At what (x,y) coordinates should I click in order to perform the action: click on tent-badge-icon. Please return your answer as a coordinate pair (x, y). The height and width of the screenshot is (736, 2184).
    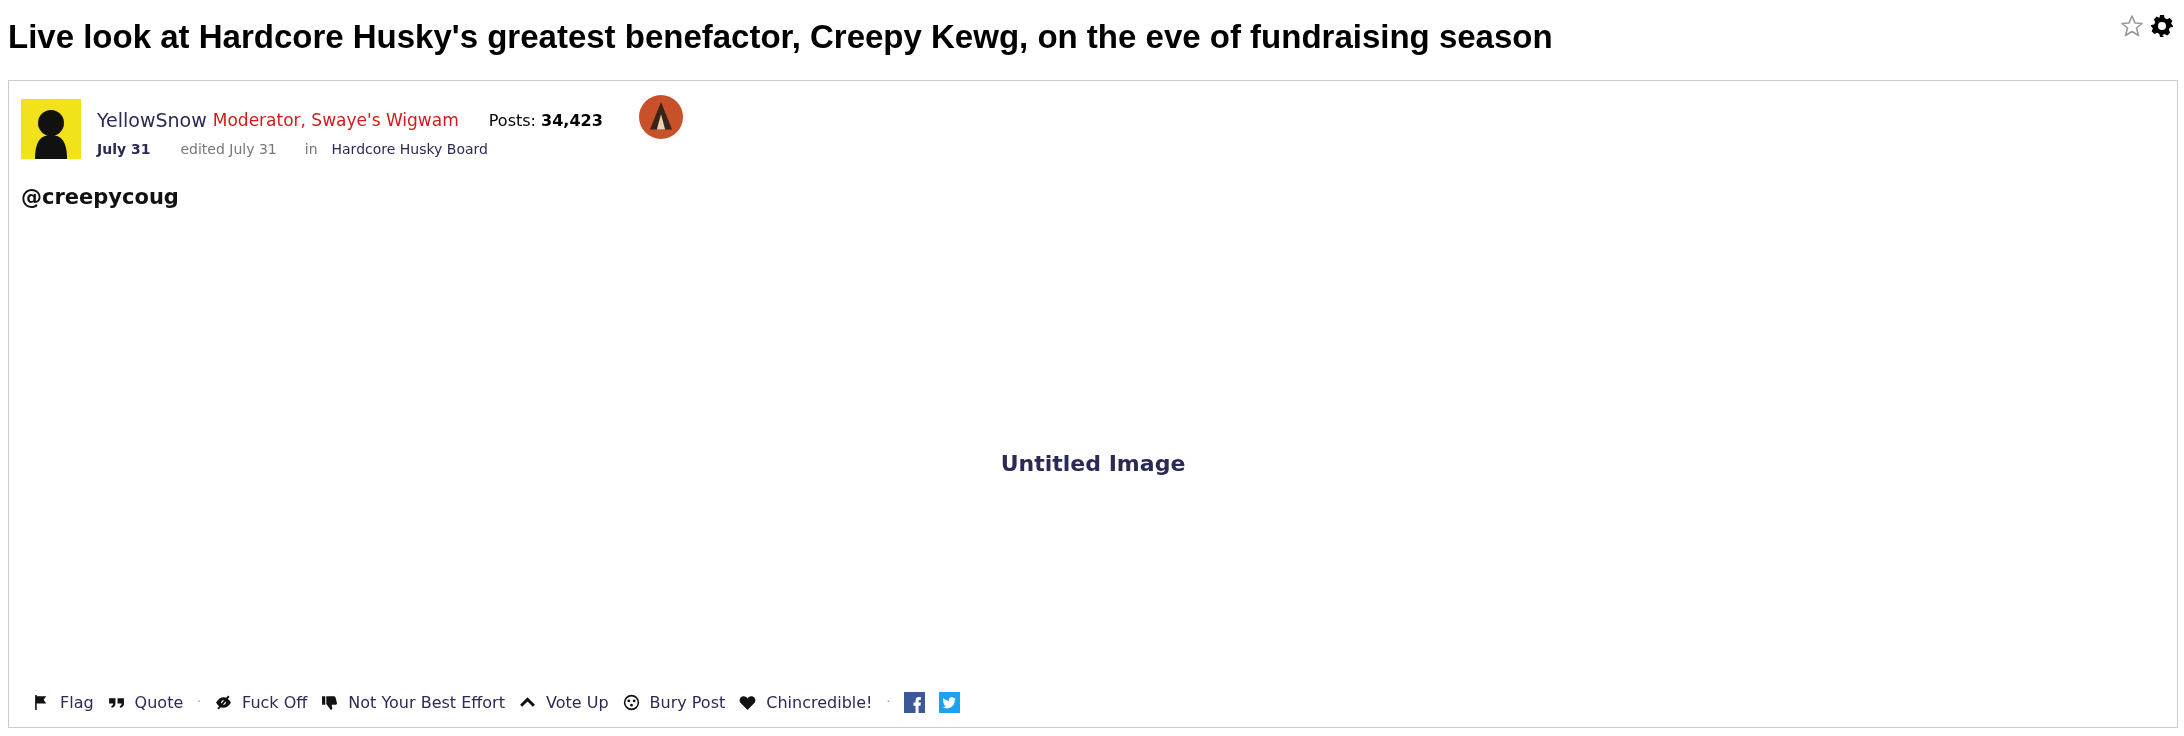
    Looking at the image, I should click on (660, 117).